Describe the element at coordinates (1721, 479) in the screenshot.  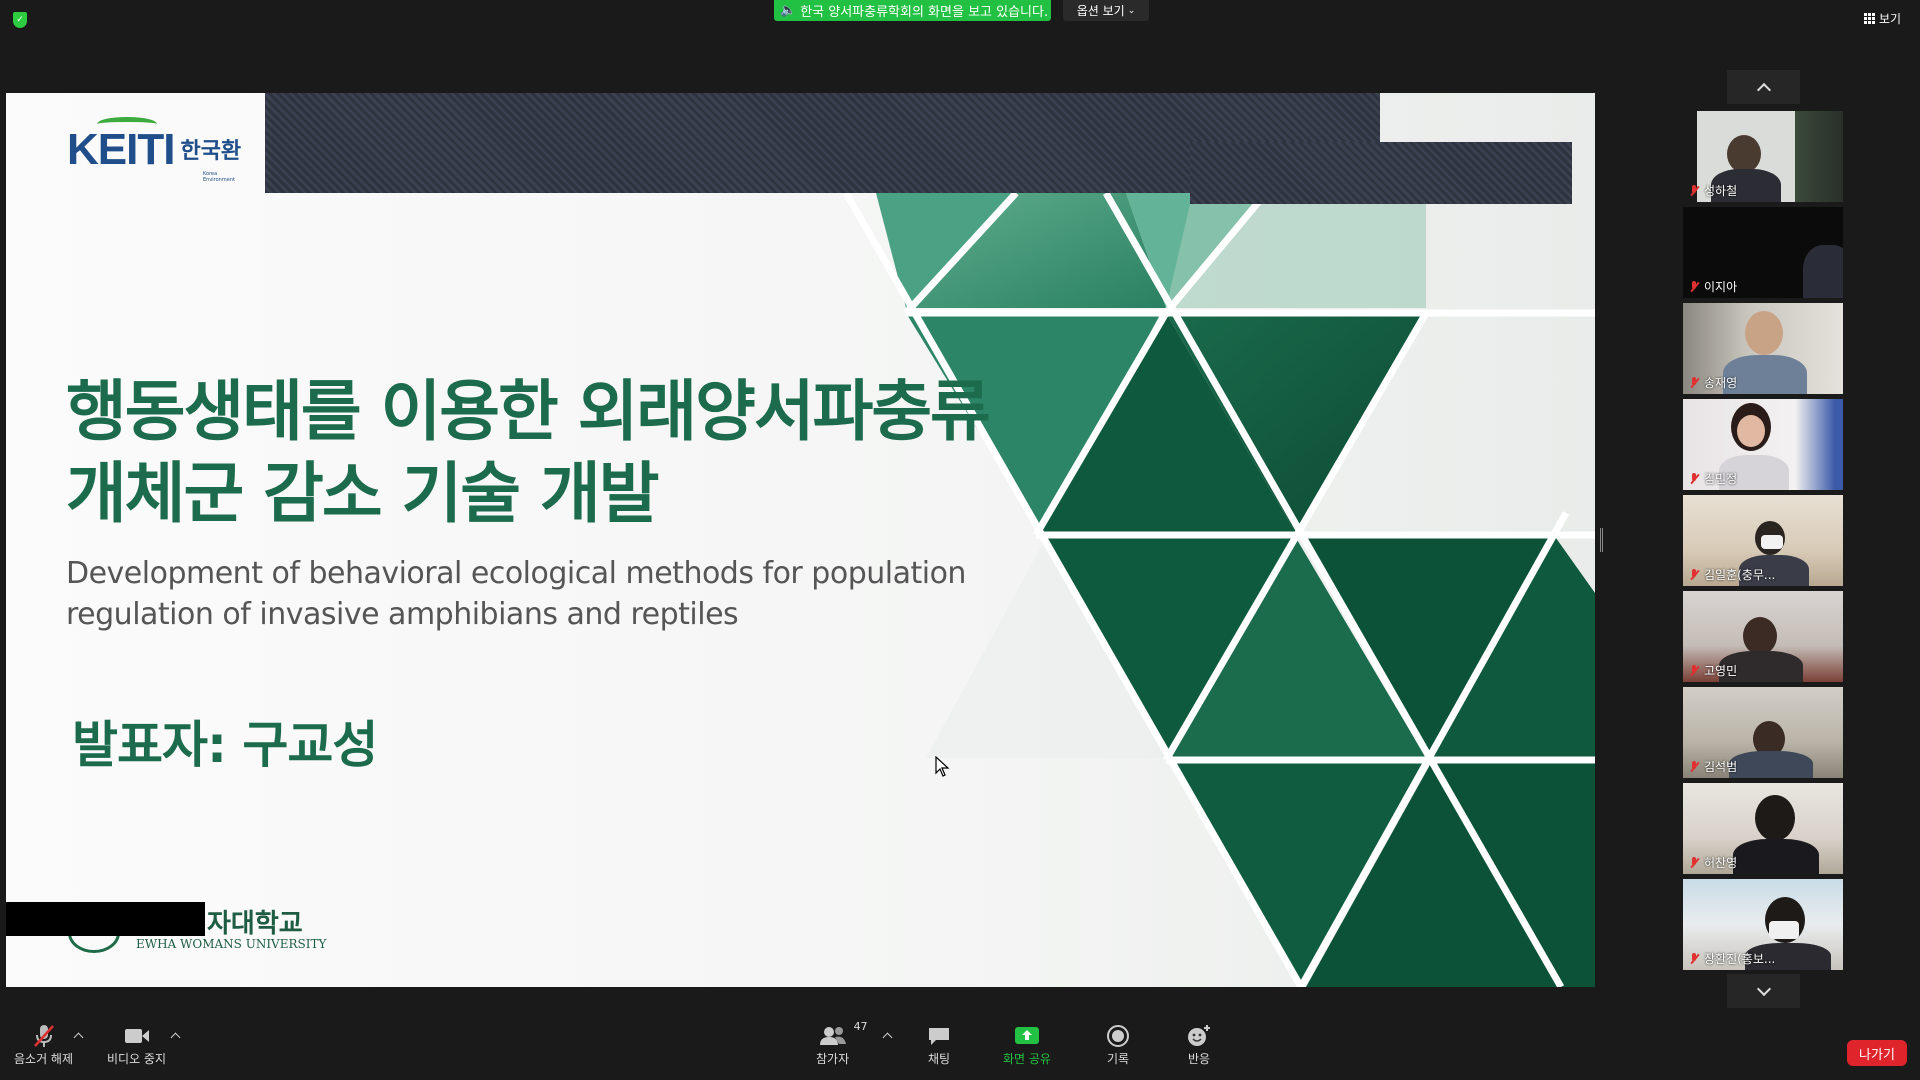
I see `participant-name: 김민정` at that location.